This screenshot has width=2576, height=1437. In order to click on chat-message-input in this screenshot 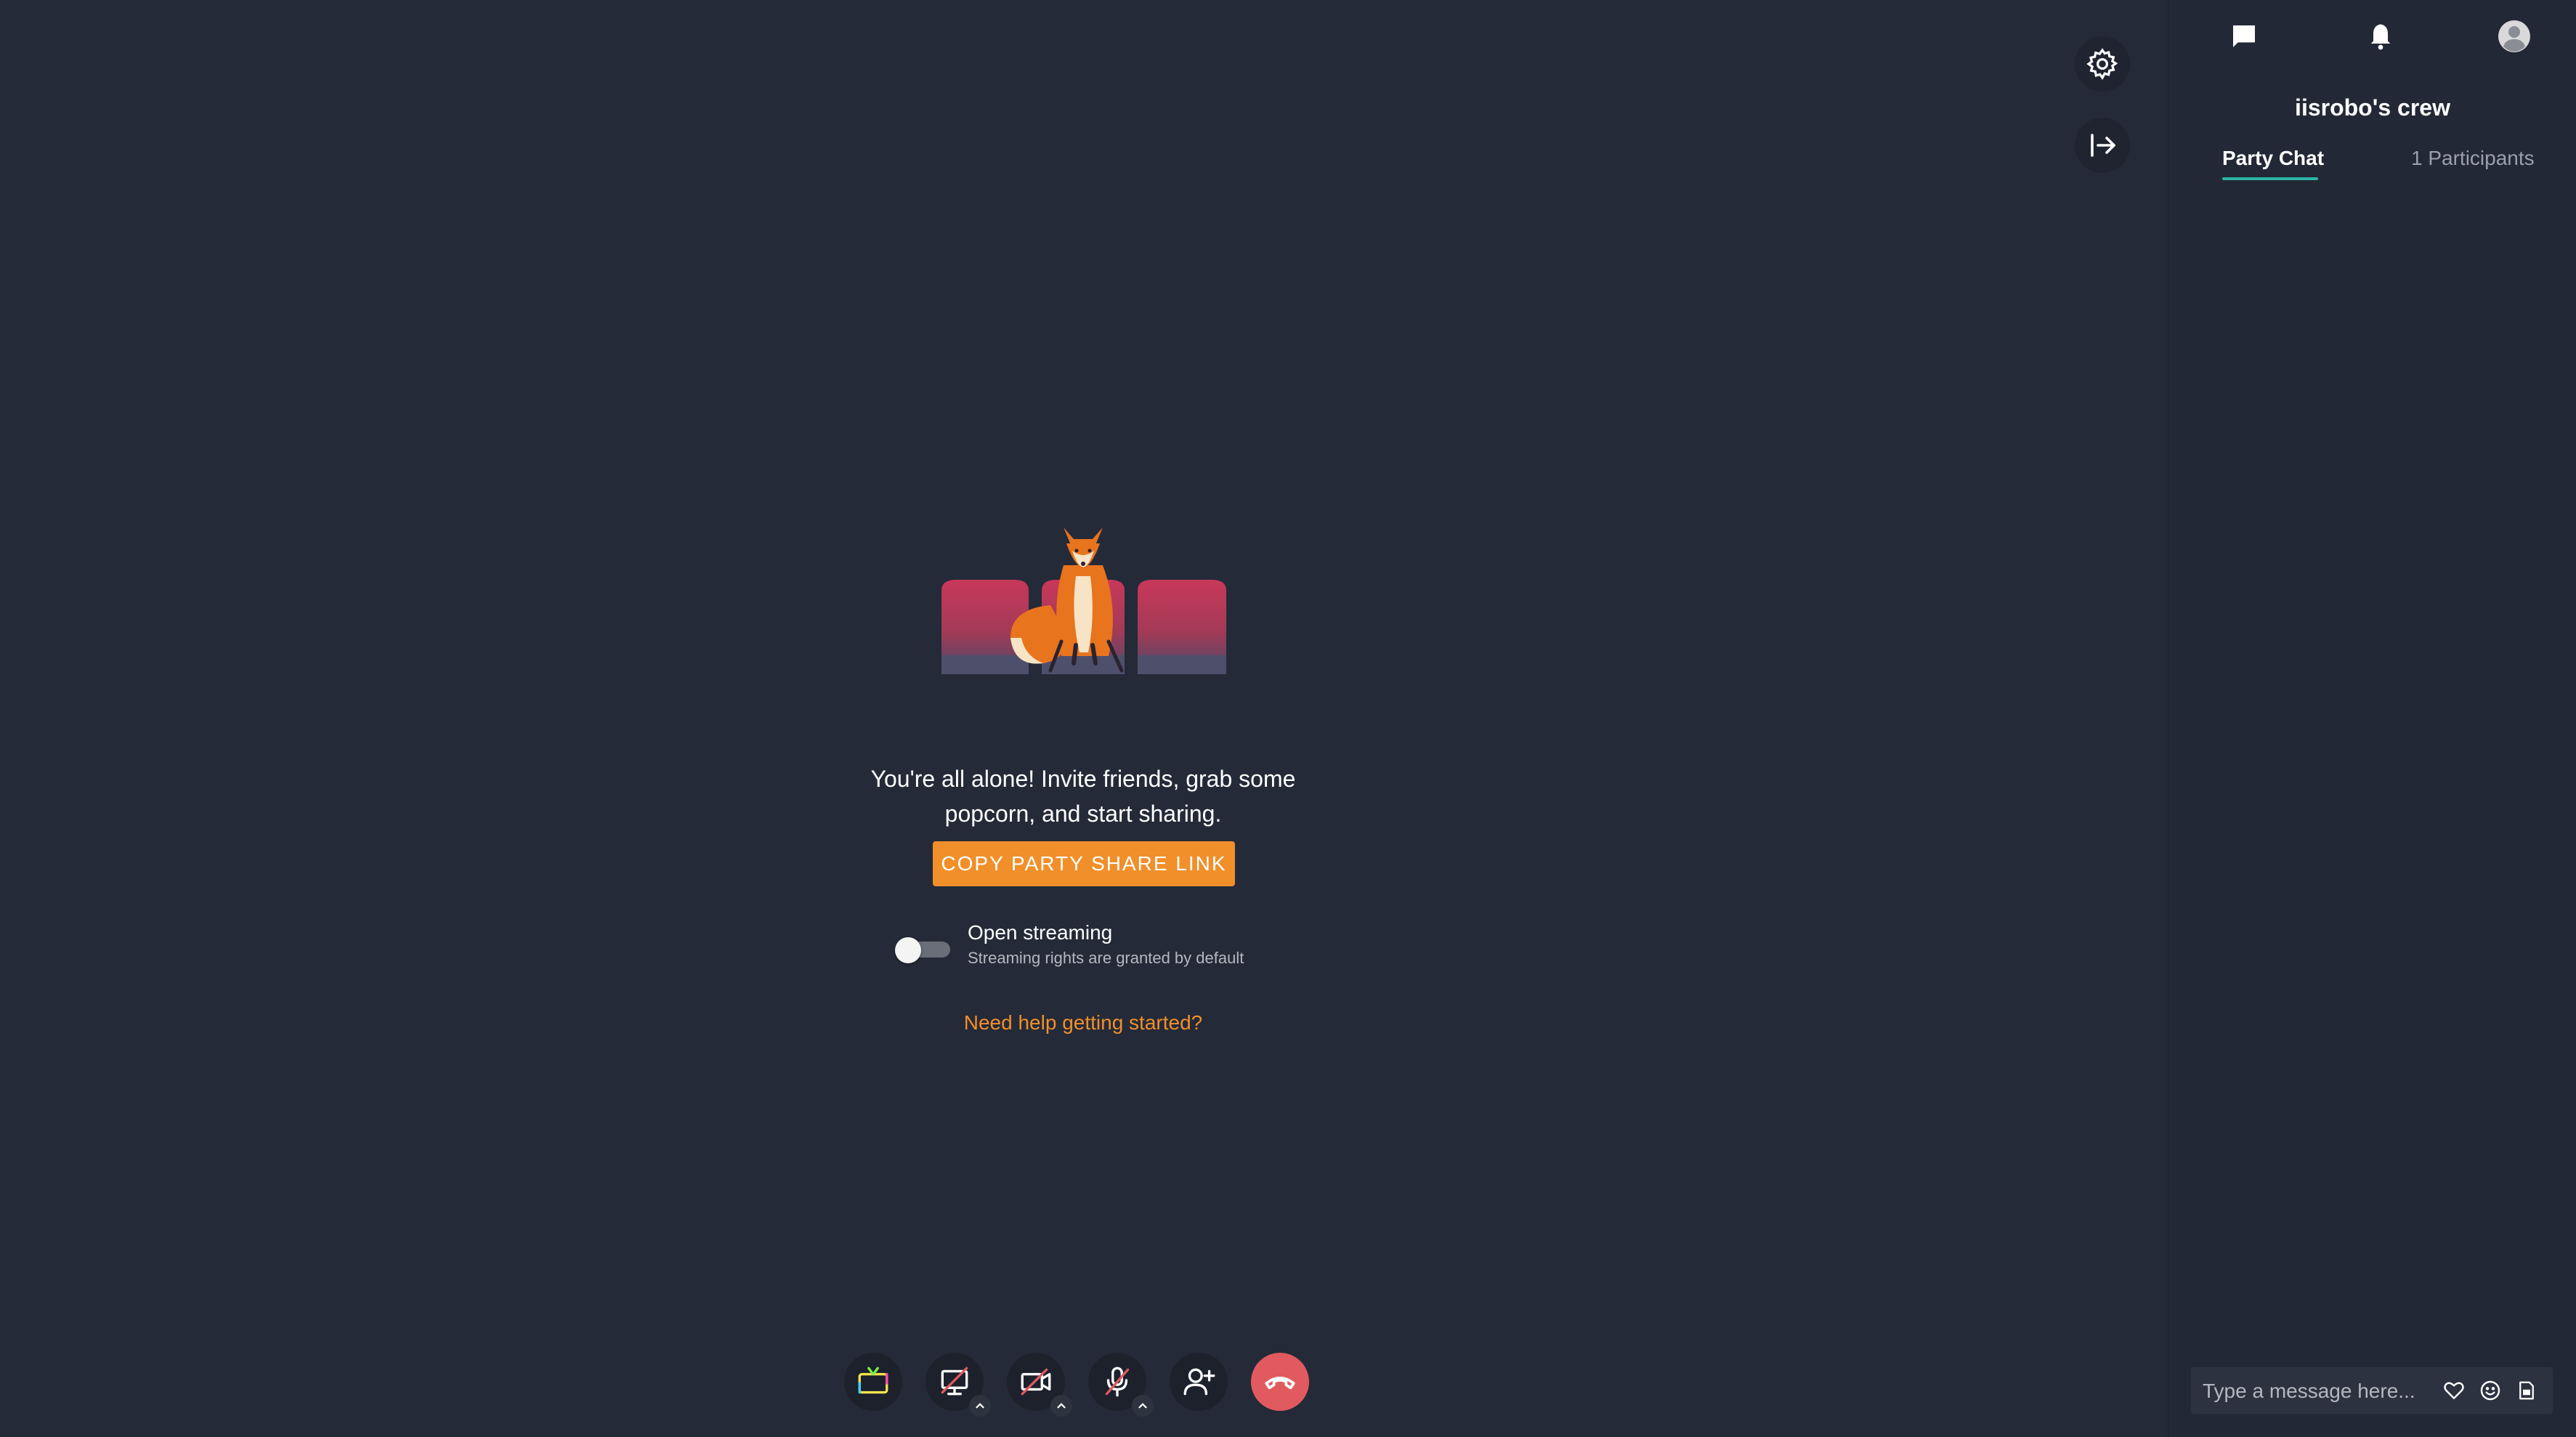, I will do `click(2319, 1391)`.